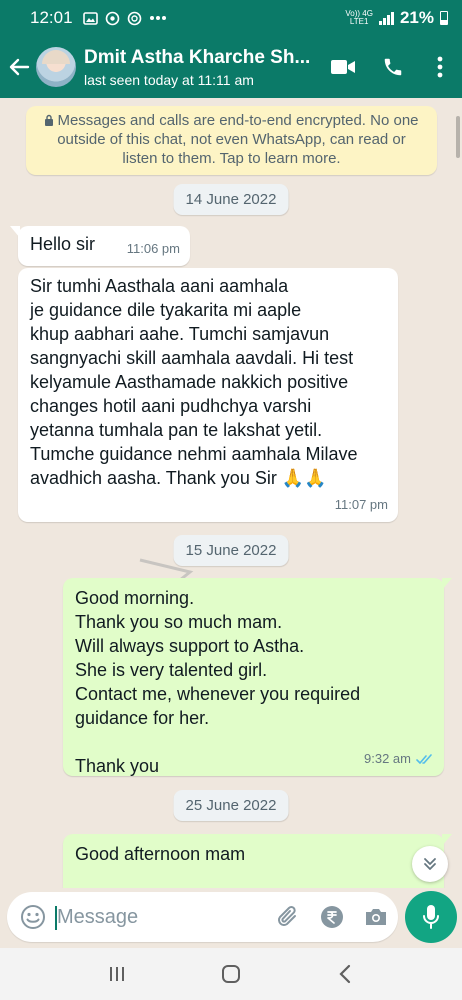 The image size is (462, 1000). What do you see at coordinates (231, 18) in the screenshot?
I see `status-bar: 12:01 Vo)) 4G LTE1 21%` at bounding box center [231, 18].